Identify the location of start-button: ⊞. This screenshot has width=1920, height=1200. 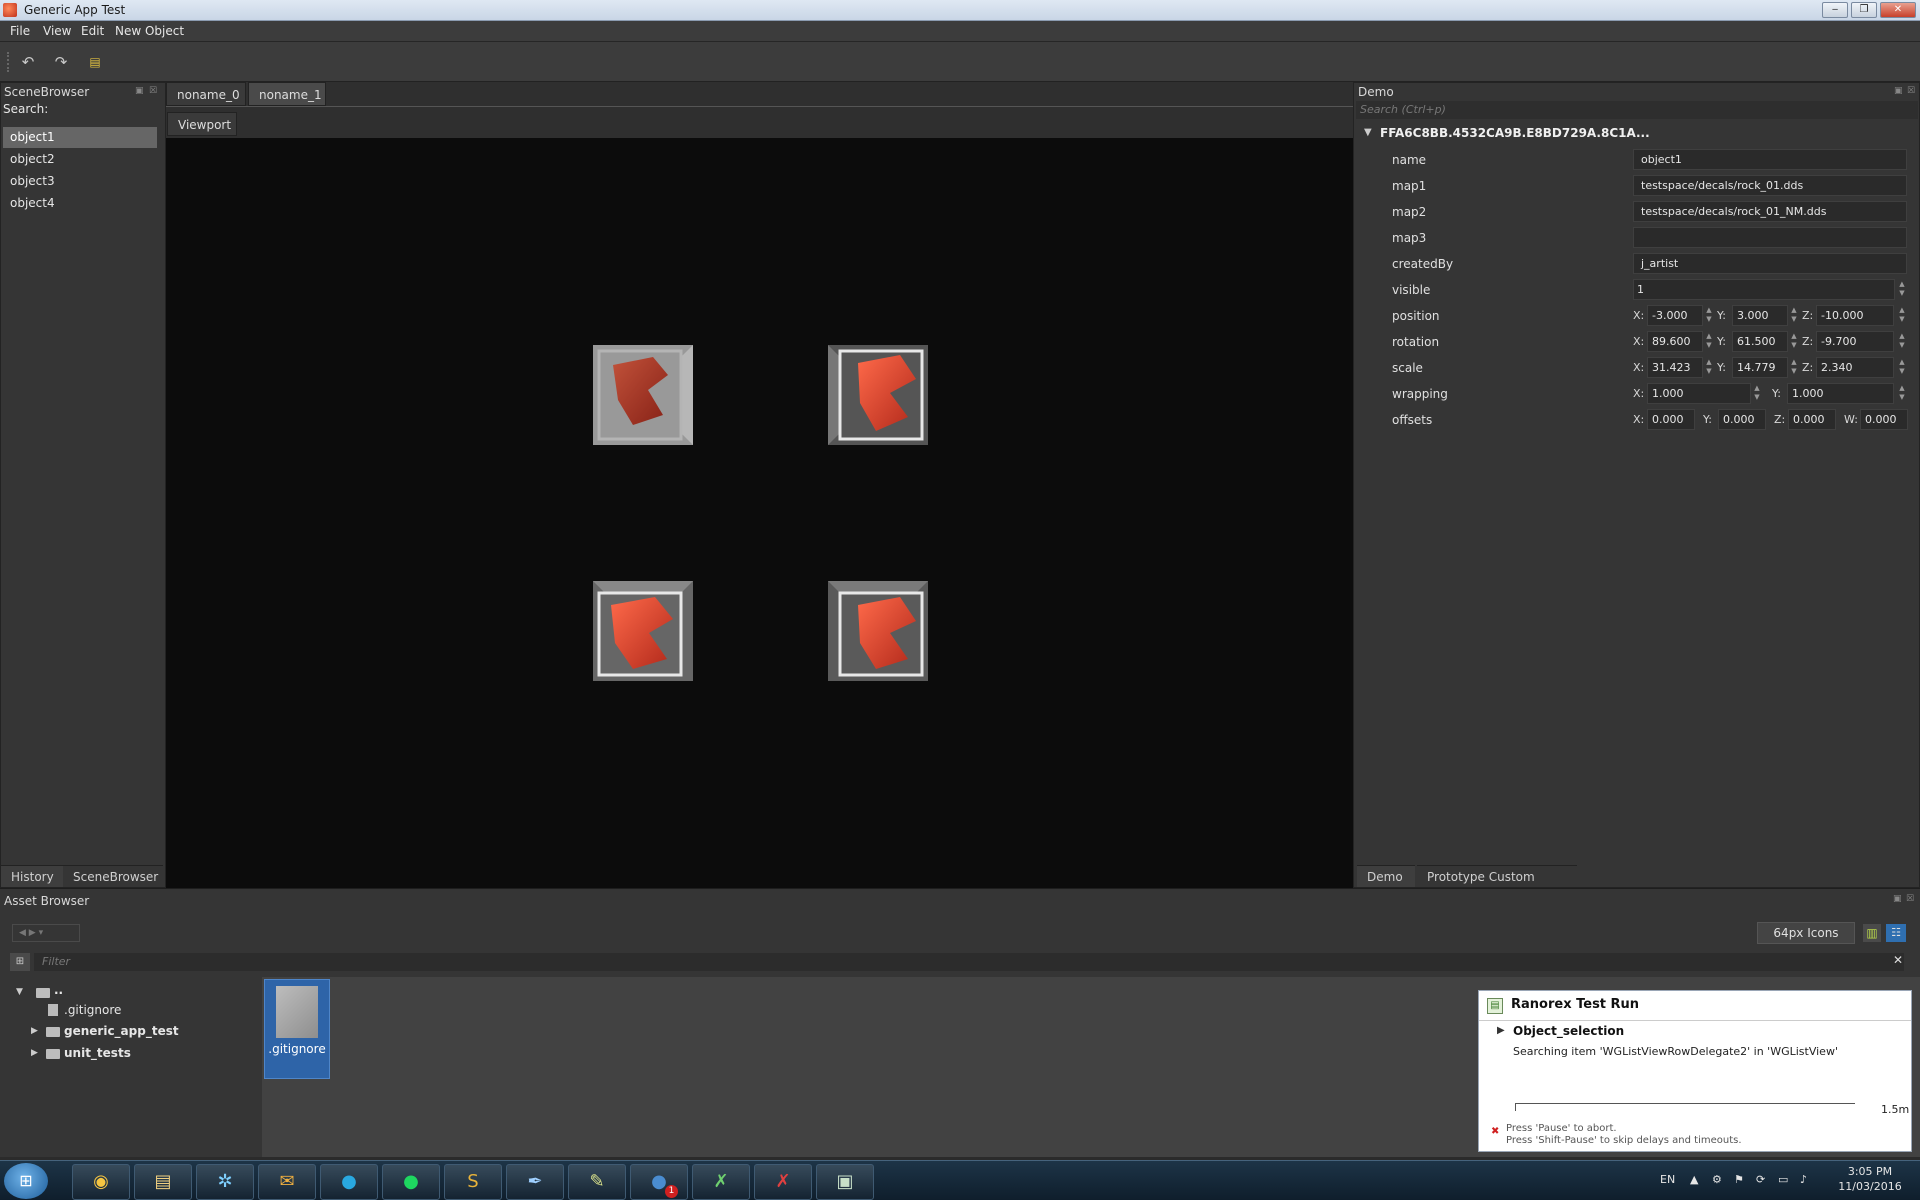
(26, 1181).